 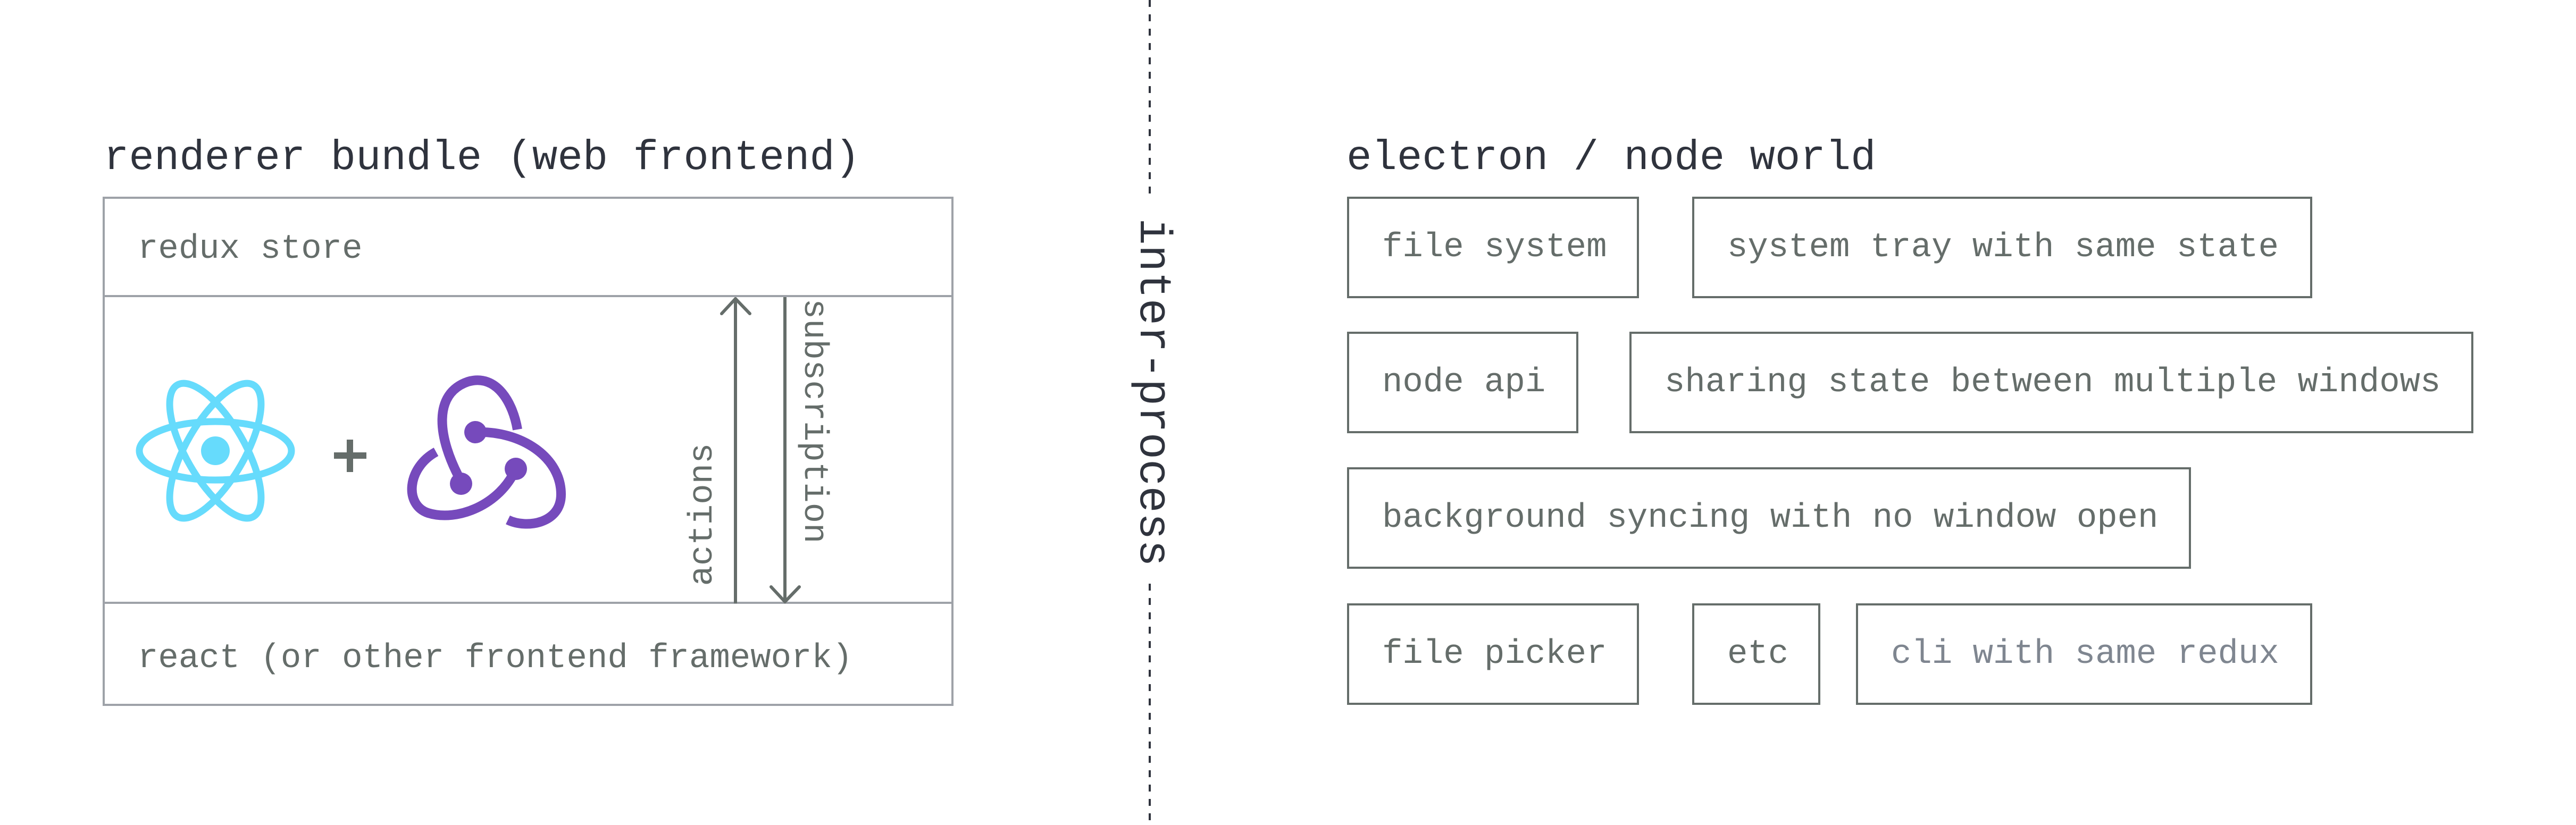 I want to click on actions-label: actions, so click(x=703, y=514).